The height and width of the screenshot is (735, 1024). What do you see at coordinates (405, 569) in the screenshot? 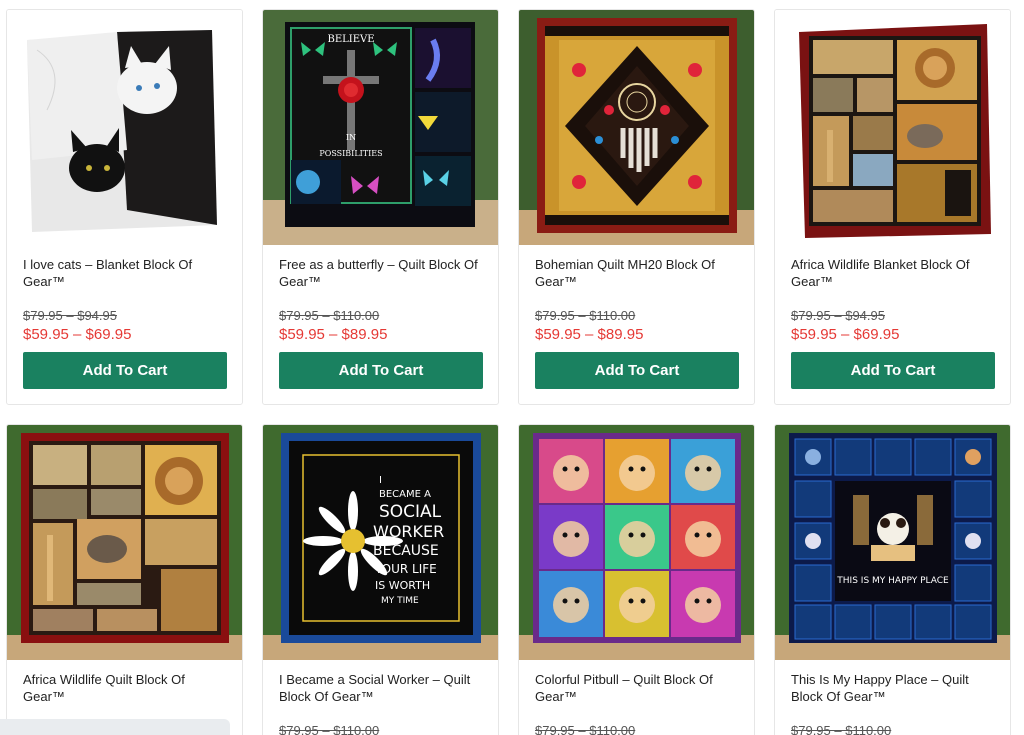
I see `image-text: YOUR LIFE` at bounding box center [405, 569].